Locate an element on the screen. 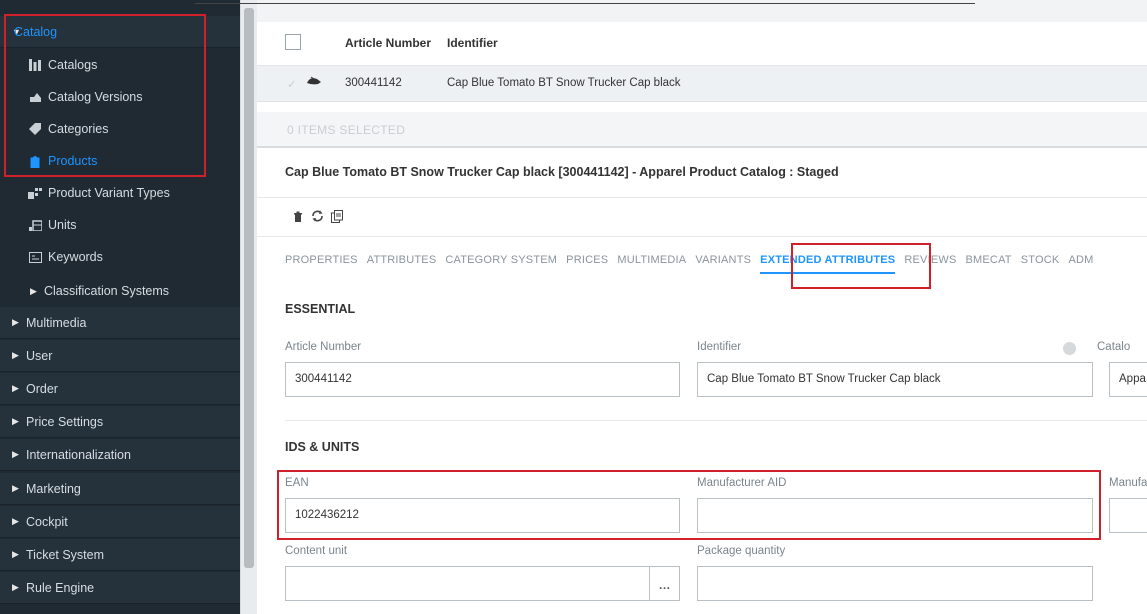 Image resolution: width=1147 pixels, height=614 pixels. label-article-number: Article Number is located at coordinates (323, 347).